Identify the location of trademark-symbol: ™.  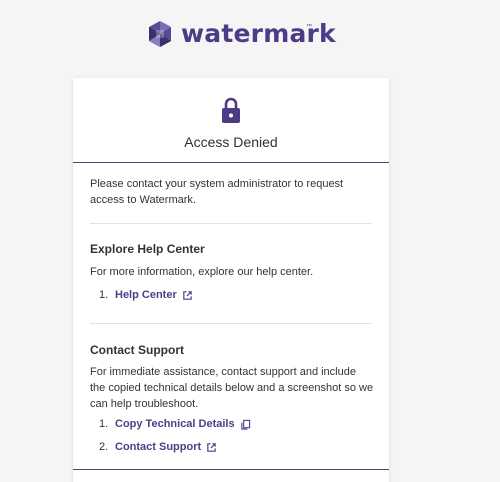
(309, 27).